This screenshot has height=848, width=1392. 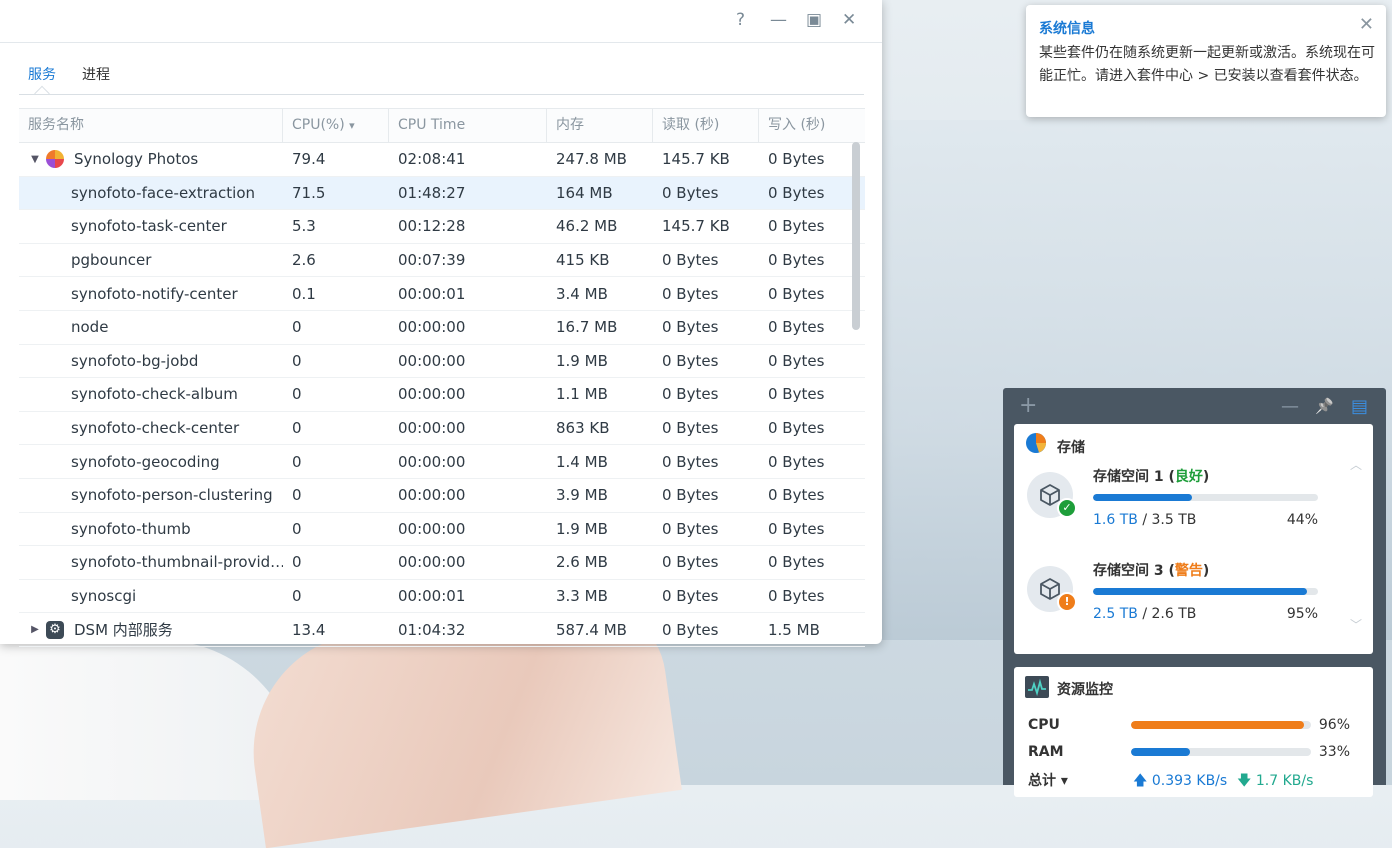 I want to click on tabs-divider, so click(x=441, y=94).